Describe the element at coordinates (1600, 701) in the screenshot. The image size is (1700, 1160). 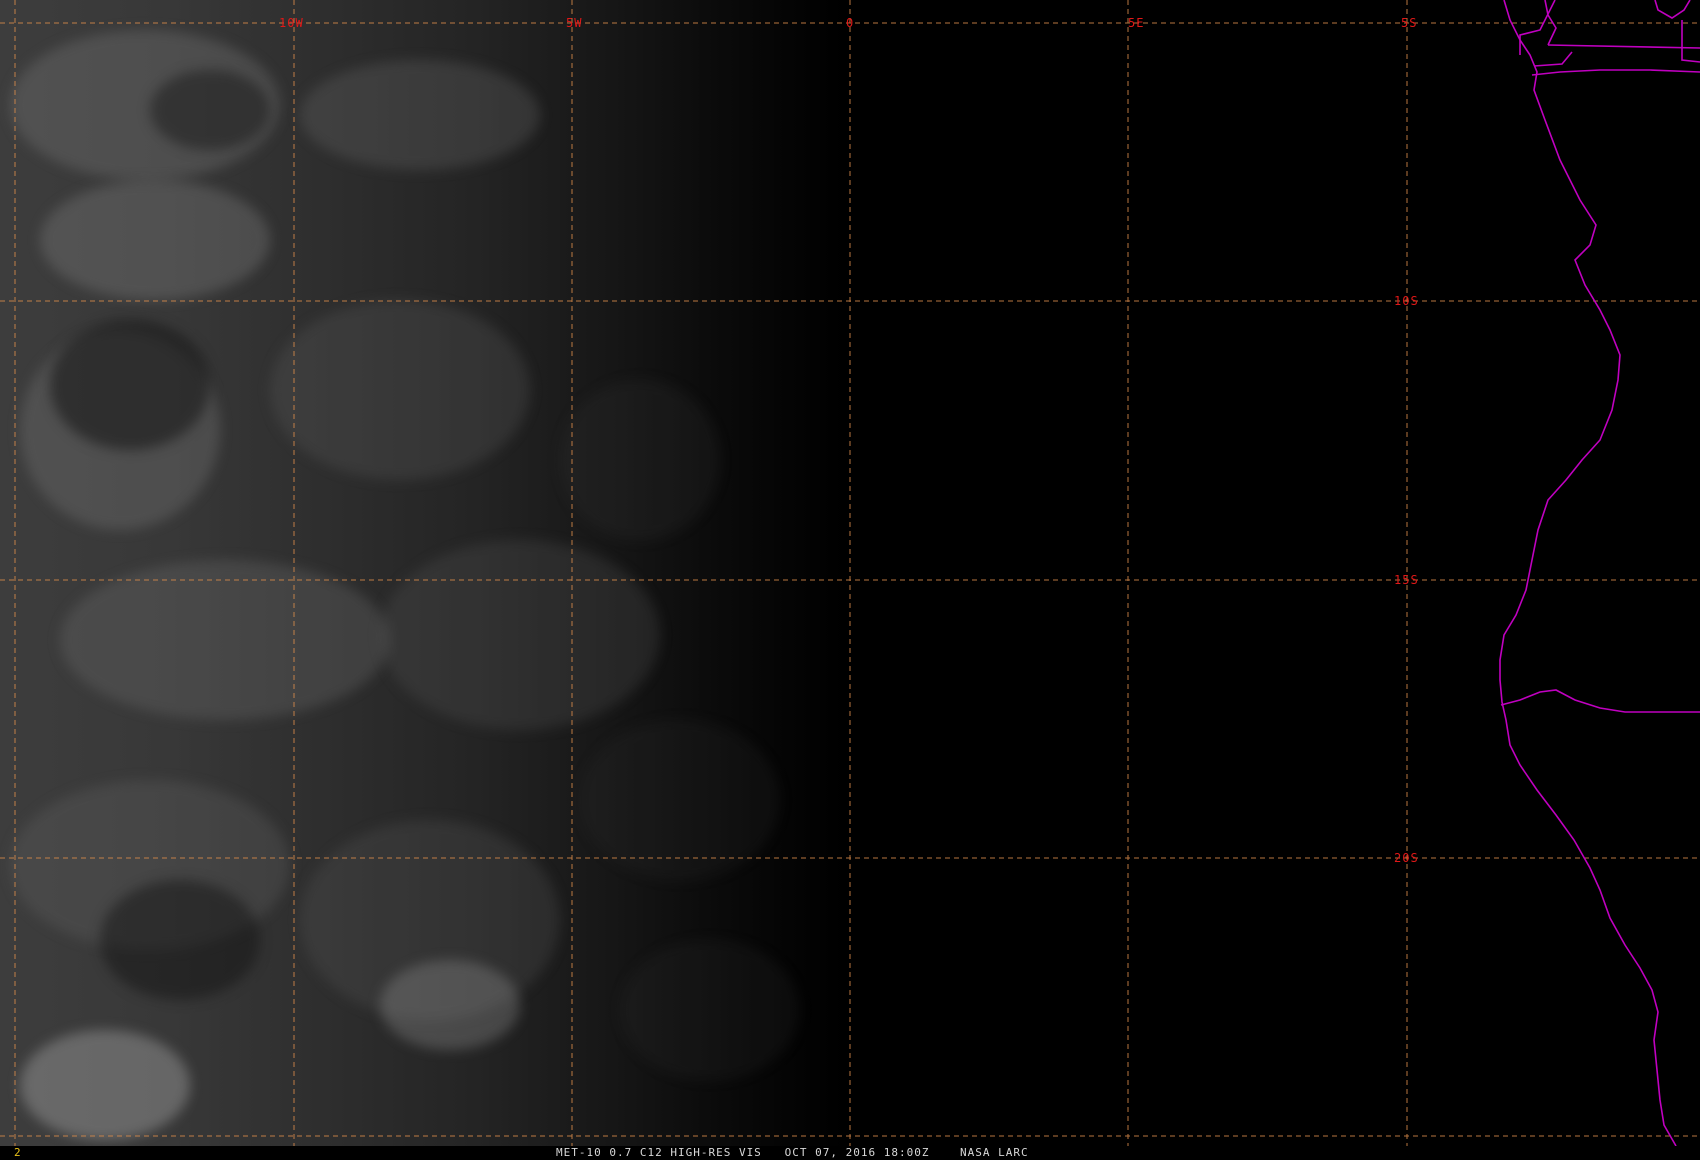
I see `border-angola-namibia` at that location.